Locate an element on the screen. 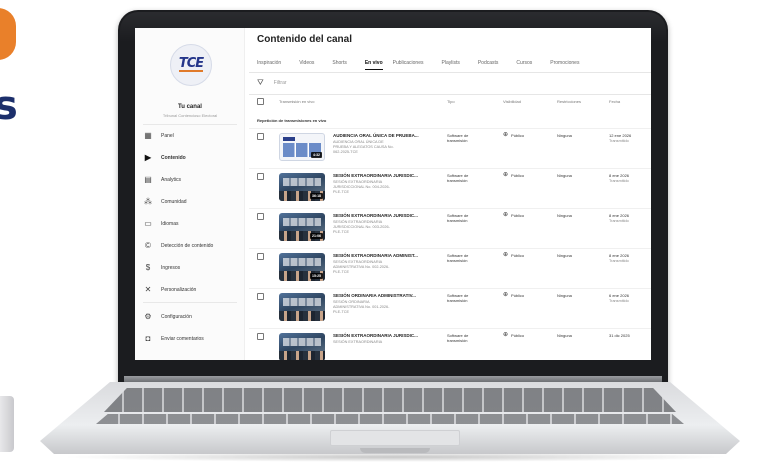  column-header-visibility: Visibilidad is located at coordinates (512, 101).